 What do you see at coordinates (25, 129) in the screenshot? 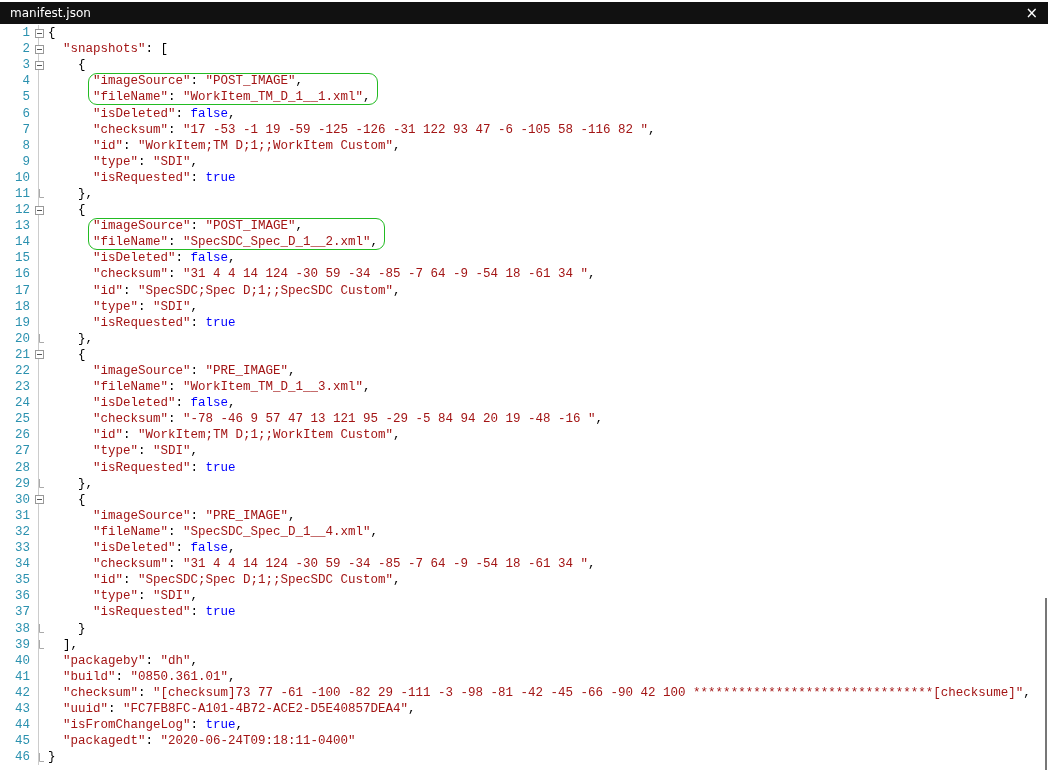
I see `line-number: 7` at bounding box center [25, 129].